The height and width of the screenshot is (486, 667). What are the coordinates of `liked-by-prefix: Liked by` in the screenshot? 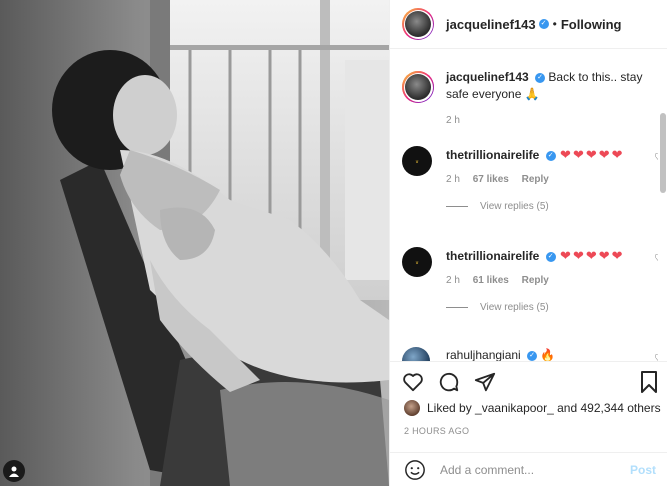 It's located at (449, 408).